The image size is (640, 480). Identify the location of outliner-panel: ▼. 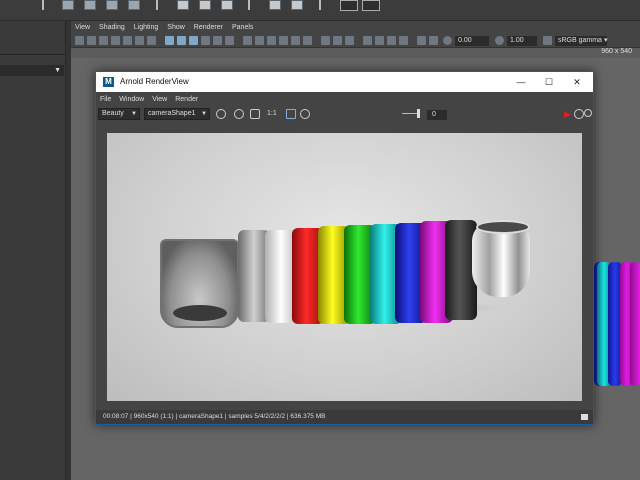
(33, 250).